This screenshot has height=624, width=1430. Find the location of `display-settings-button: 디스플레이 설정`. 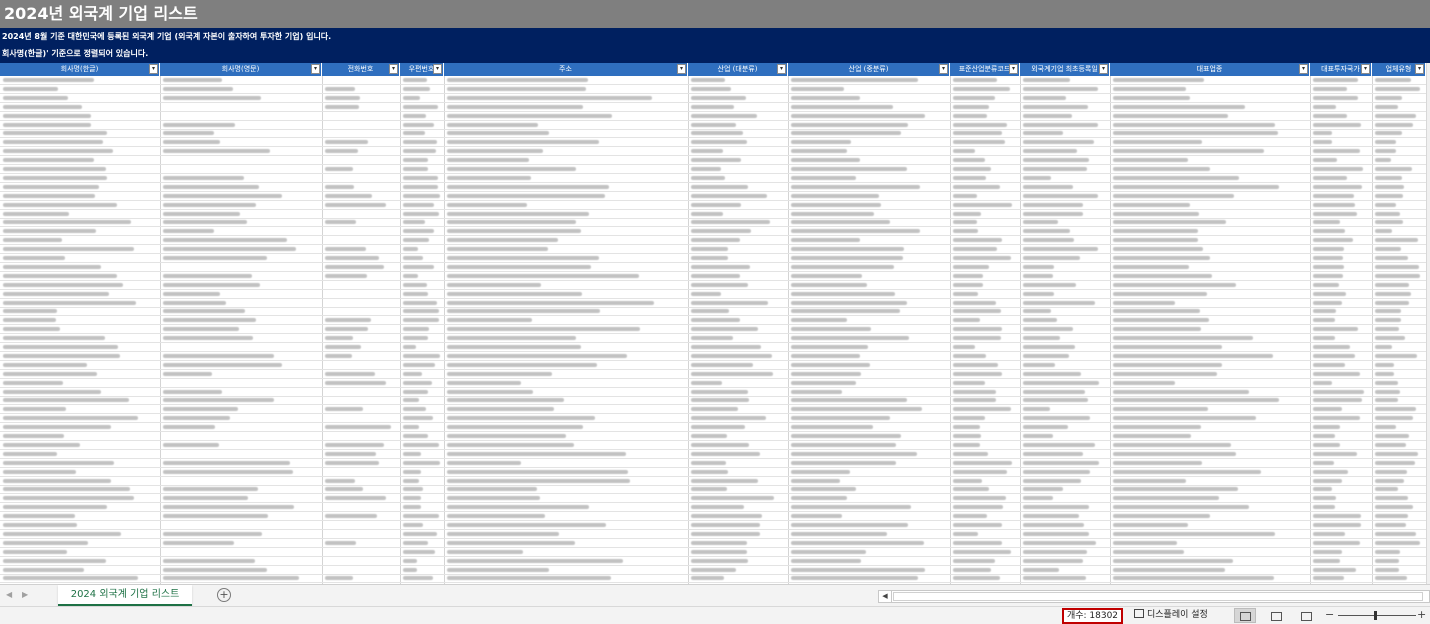

display-settings-button: 디스플레이 설정 is located at coordinates (1171, 615).